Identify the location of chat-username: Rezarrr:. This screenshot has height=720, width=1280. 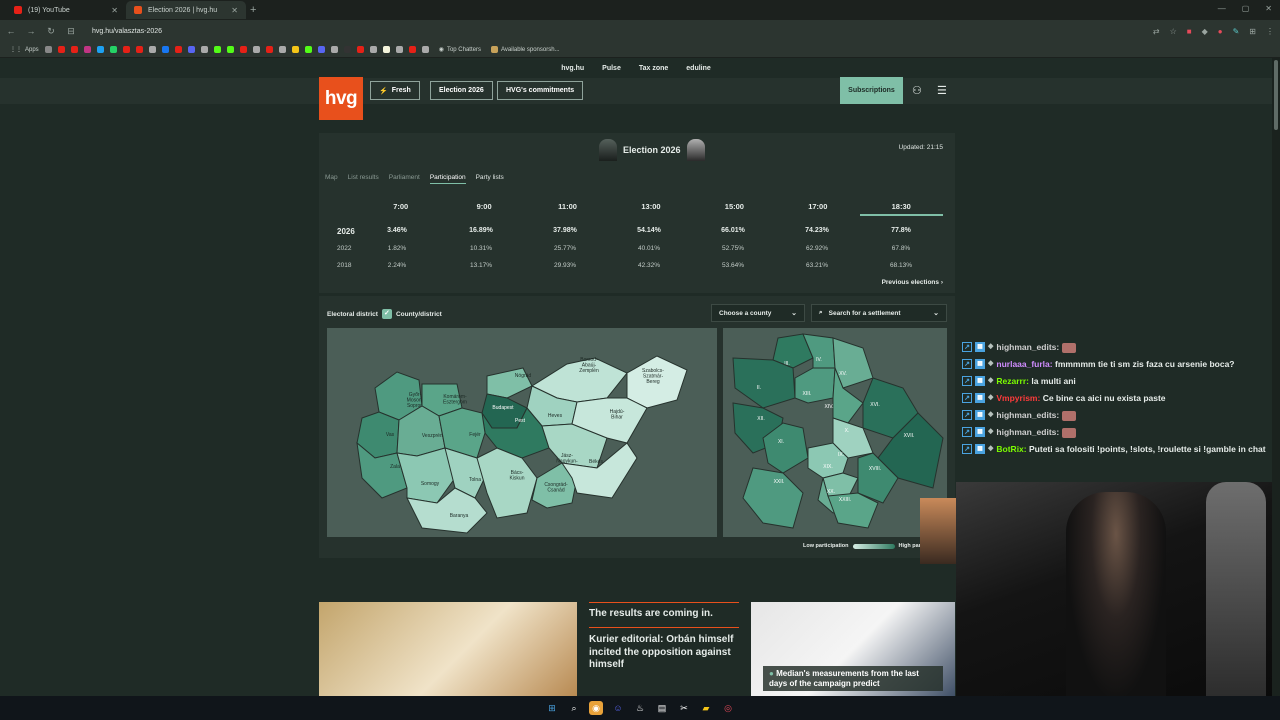
(1012, 381).